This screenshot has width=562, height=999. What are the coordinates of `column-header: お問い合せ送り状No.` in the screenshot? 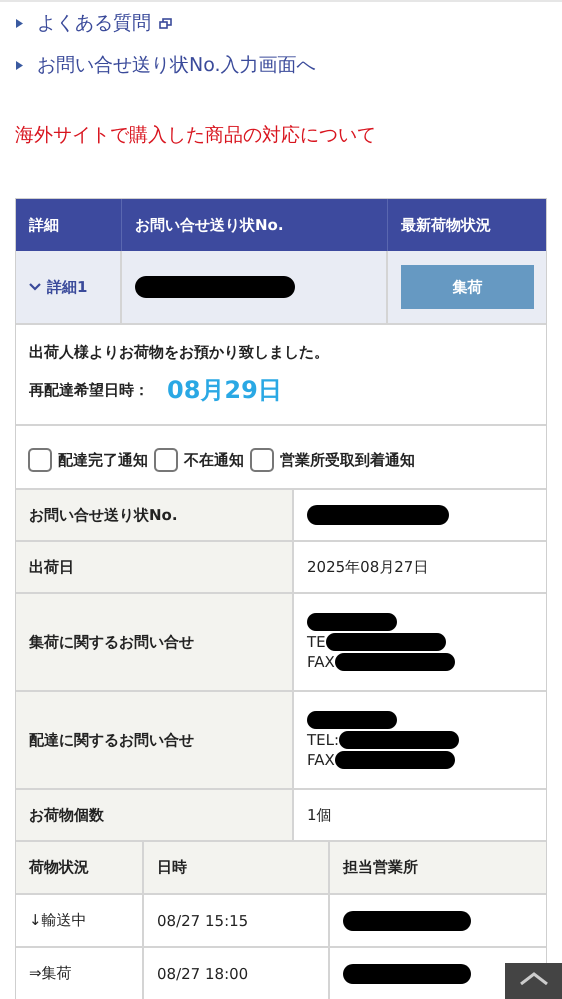 It's located at (255, 225).